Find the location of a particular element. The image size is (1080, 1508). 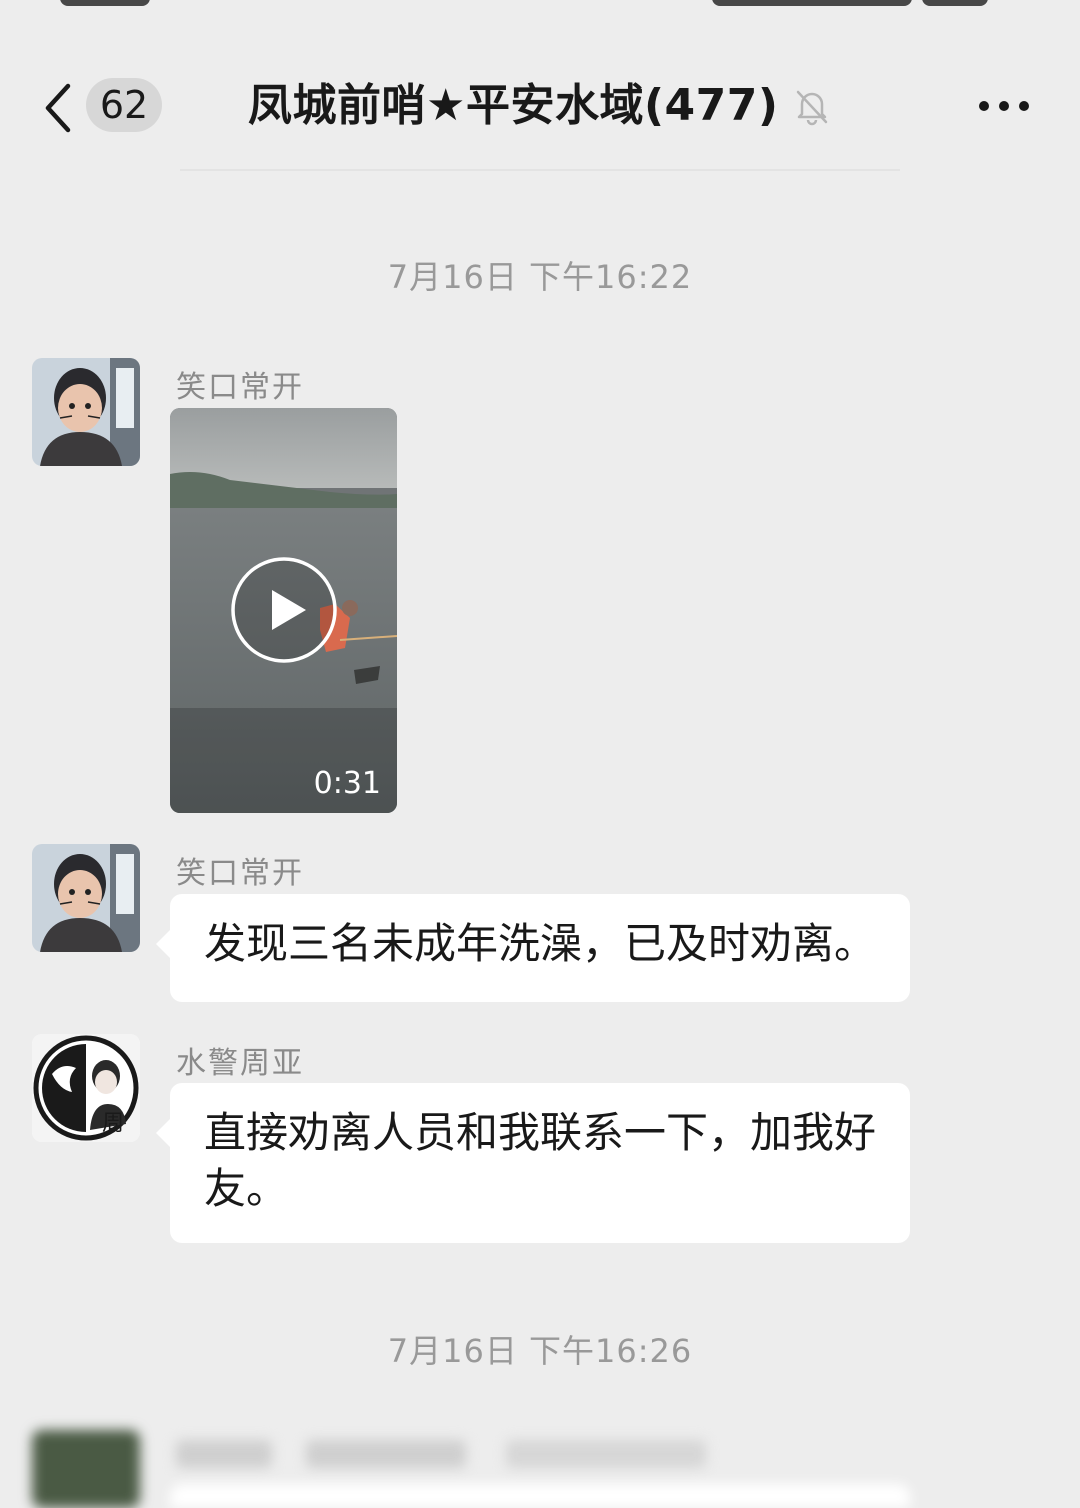

bell-off-icon is located at coordinates (812, 106).